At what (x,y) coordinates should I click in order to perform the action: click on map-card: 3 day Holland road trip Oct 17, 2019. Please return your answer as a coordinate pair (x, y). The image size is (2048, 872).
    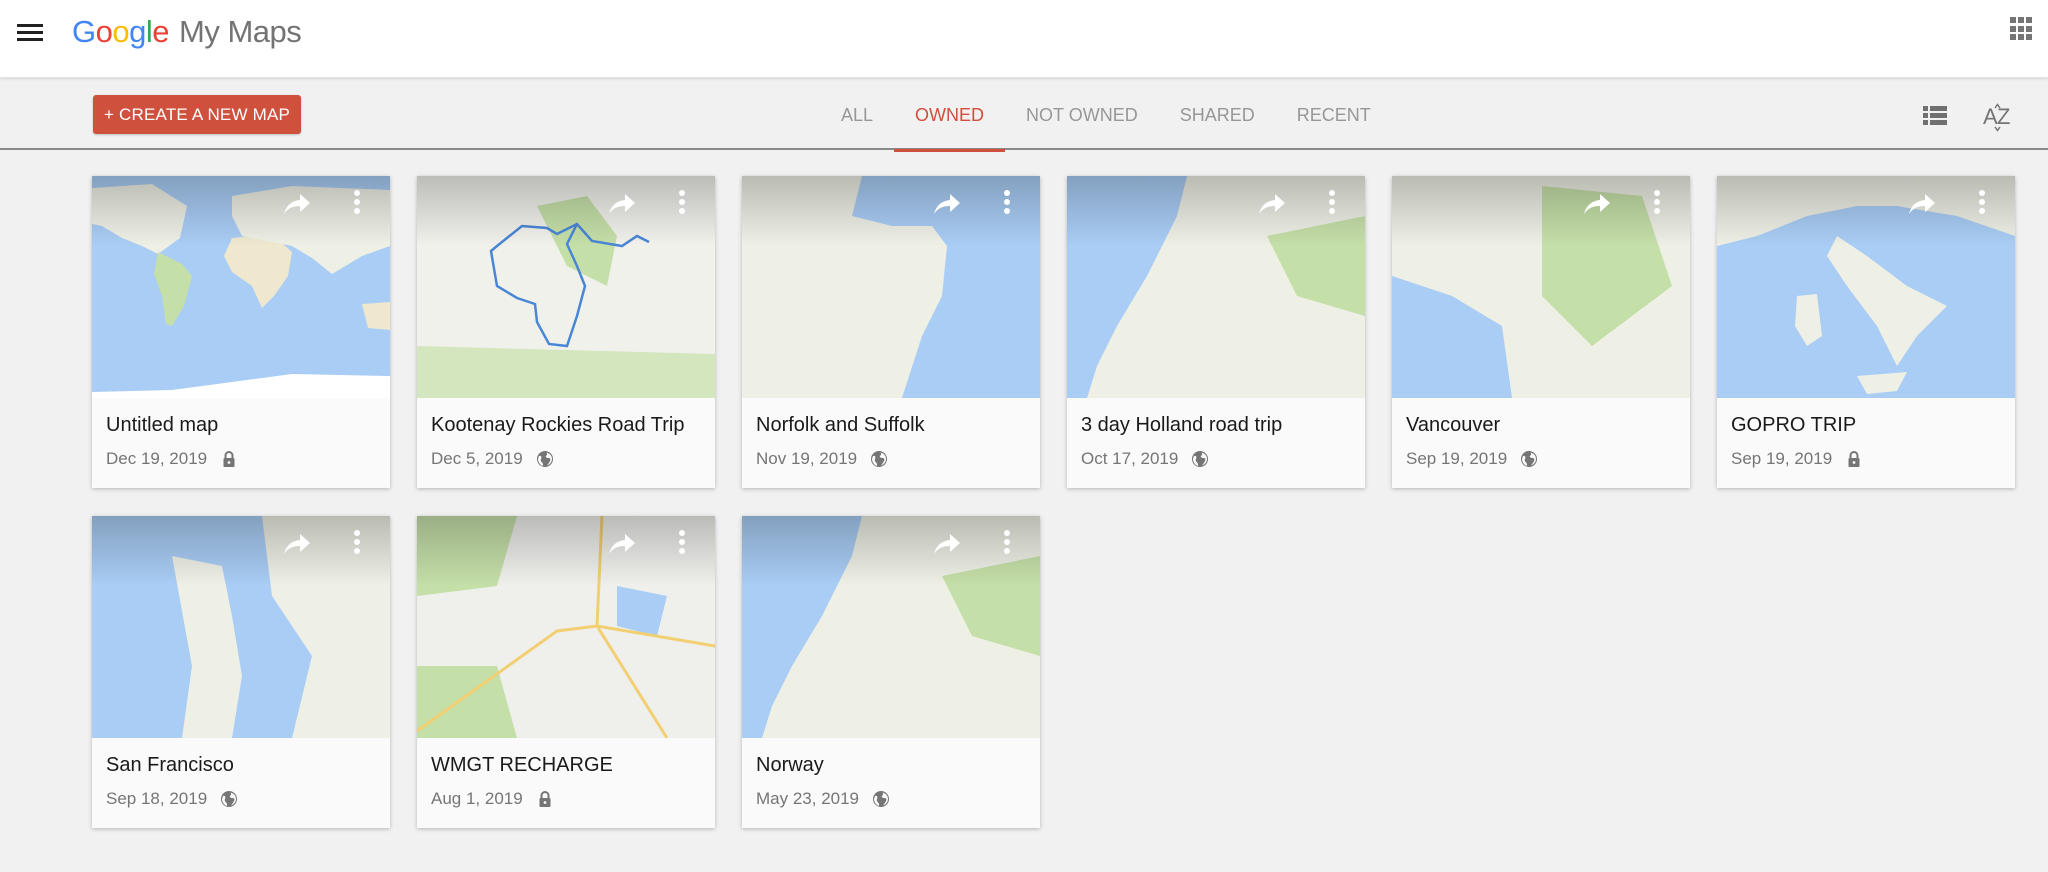
    Looking at the image, I should click on (1216, 332).